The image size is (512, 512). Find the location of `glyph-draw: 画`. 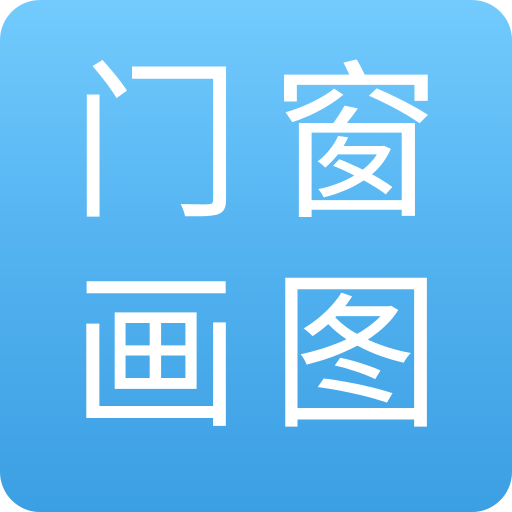

glyph-draw: 画 is located at coordinates (155, 355).